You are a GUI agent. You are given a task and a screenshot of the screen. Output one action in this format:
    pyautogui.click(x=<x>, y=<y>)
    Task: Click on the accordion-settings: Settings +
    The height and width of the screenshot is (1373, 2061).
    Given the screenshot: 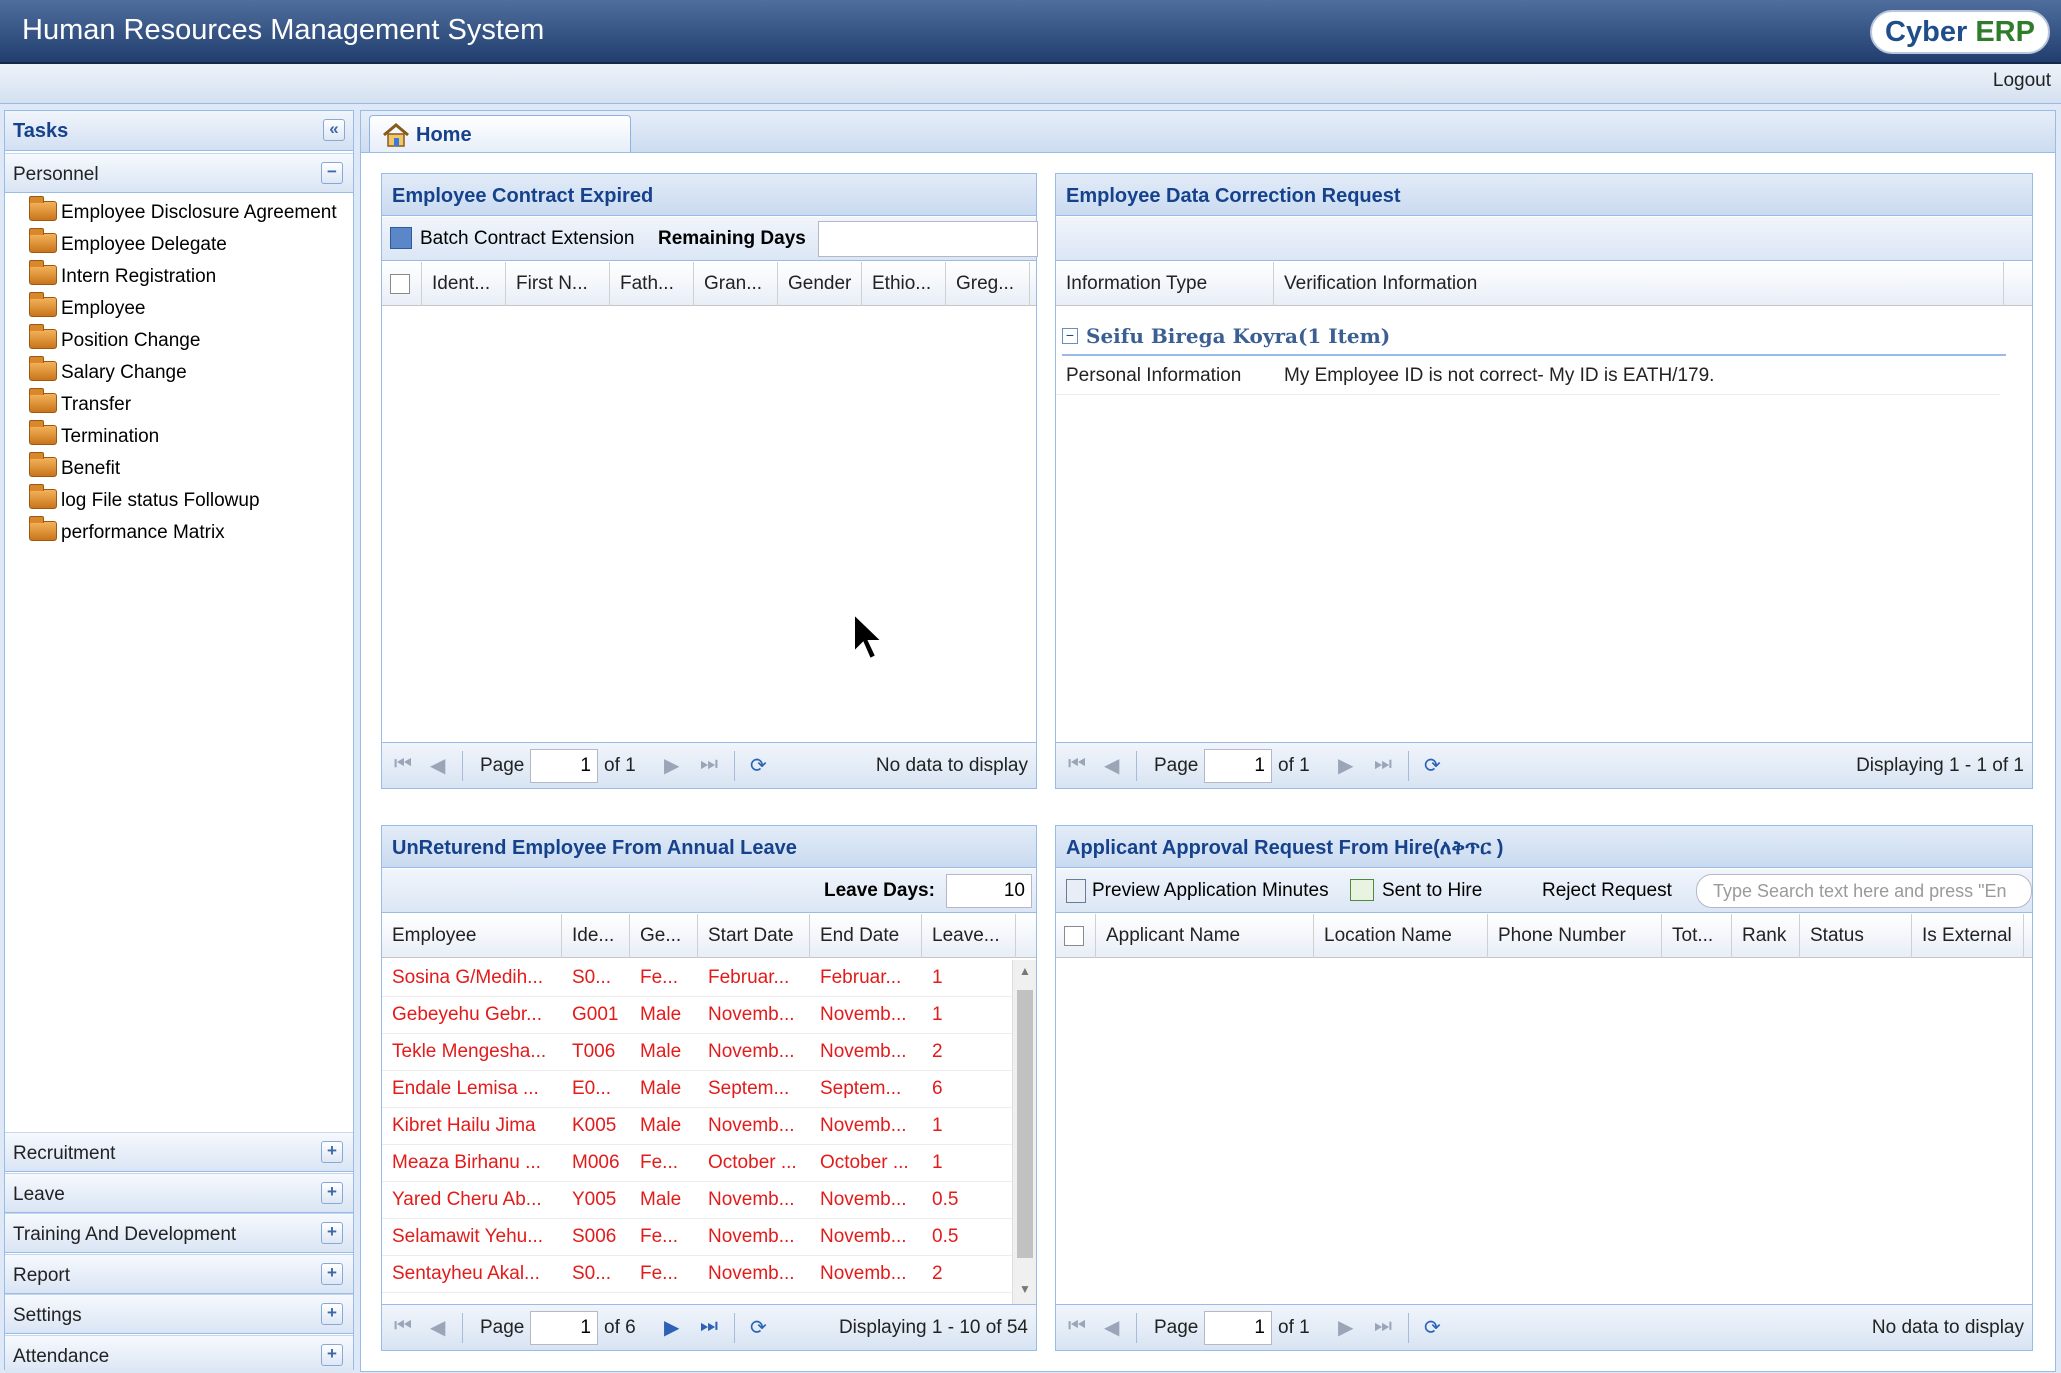 What is the action you would take?
    pyautogui.click(x=179, y=1314)
    